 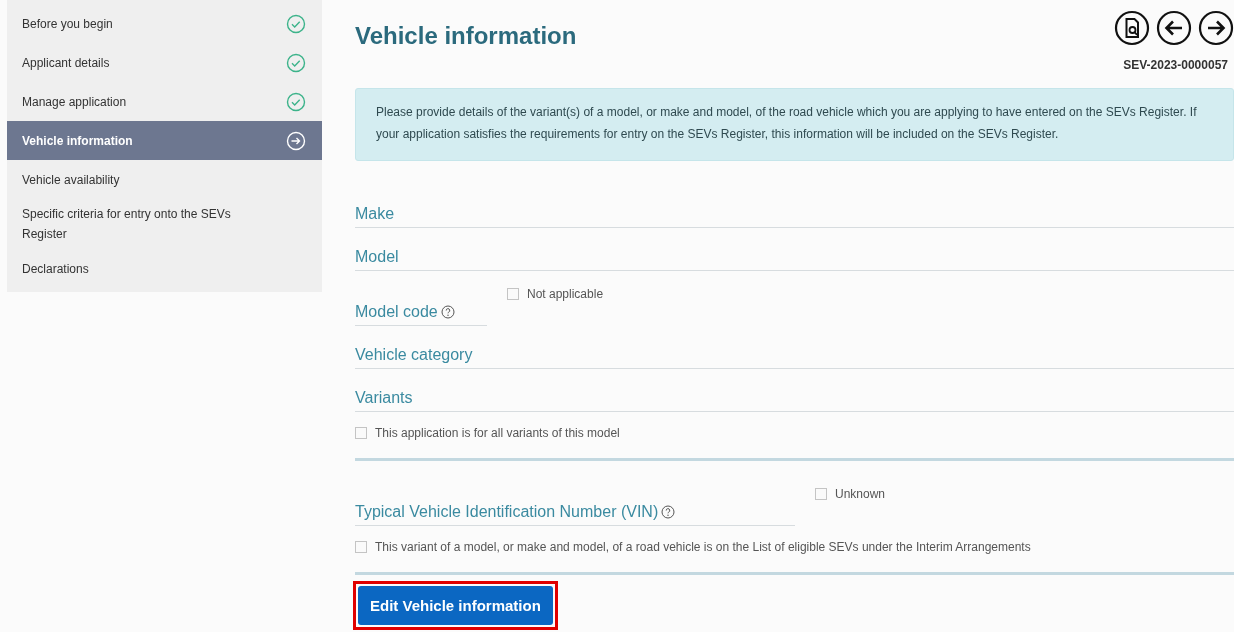 What do you see at coordinates (466, 36) in the screenshot?
I see `page-title: Vehicle information` at bounding box center [466, 36].